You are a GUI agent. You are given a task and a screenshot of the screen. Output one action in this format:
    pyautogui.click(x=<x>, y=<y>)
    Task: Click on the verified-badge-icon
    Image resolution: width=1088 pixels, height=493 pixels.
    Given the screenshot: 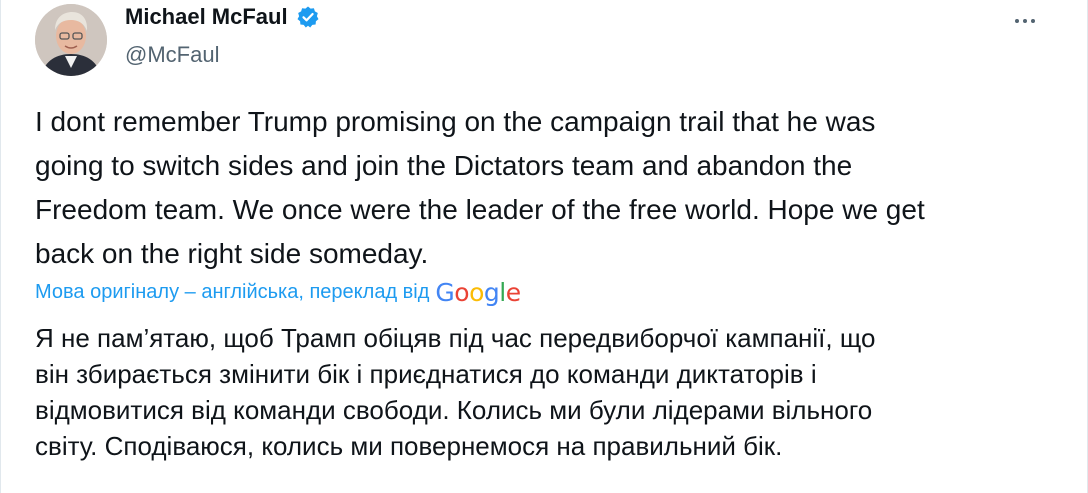 What is the action you would take?
    pyautogui.click(x=308, y=17)
    